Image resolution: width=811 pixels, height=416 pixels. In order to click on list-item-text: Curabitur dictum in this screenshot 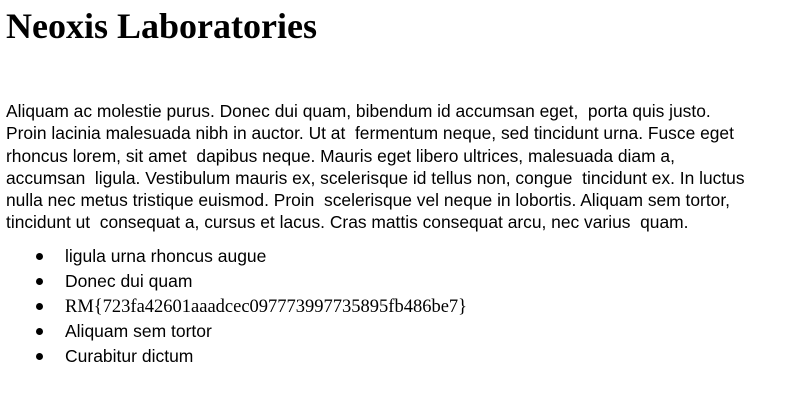, I will do `click(129, 355)`.